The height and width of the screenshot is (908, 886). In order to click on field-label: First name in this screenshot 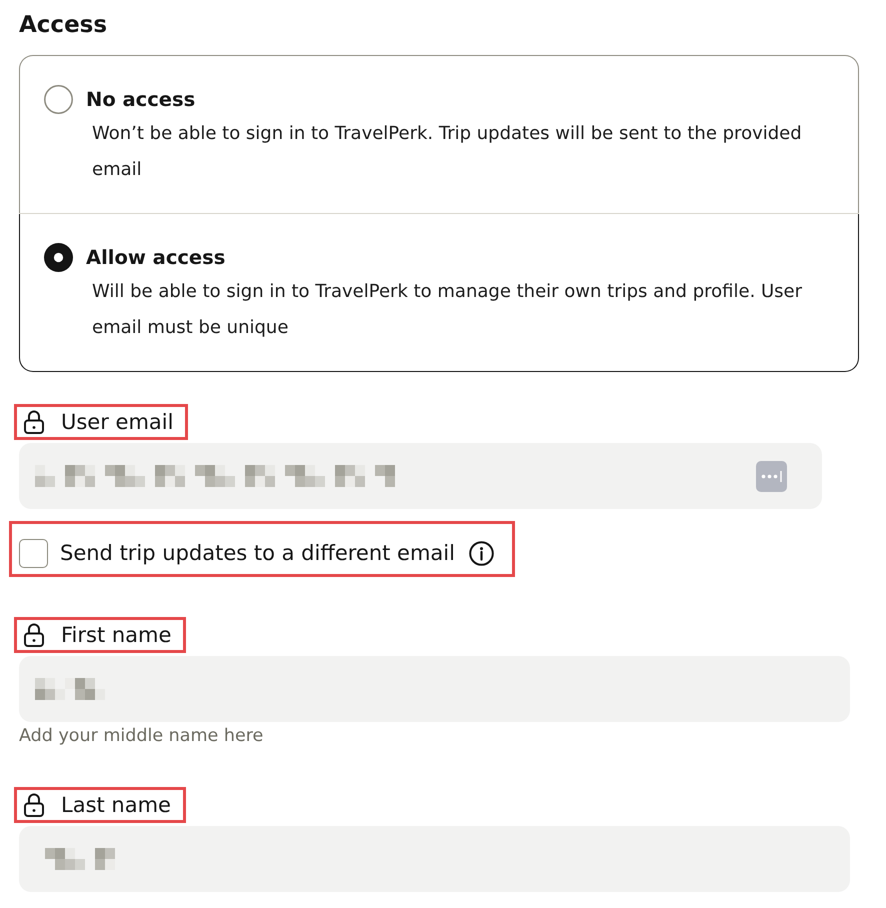, I will do `click(116, 635)`.